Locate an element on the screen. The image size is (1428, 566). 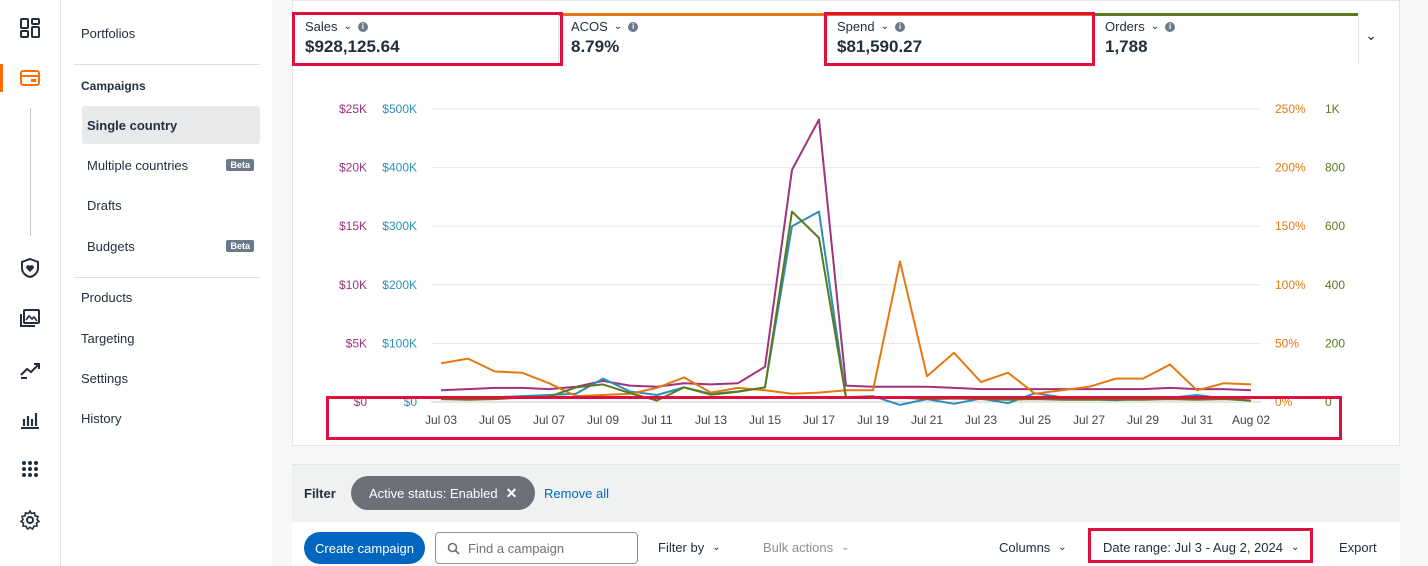
nav-history: History is located at coordinates (101, 418).